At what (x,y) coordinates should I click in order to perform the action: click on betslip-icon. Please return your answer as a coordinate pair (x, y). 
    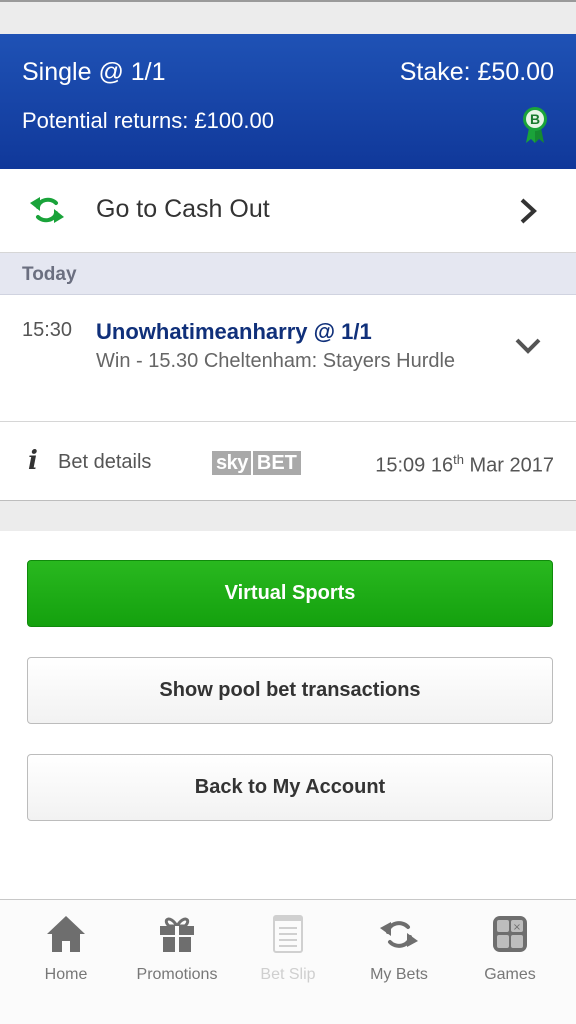
    Looking at the image, I should click on (288, 934).